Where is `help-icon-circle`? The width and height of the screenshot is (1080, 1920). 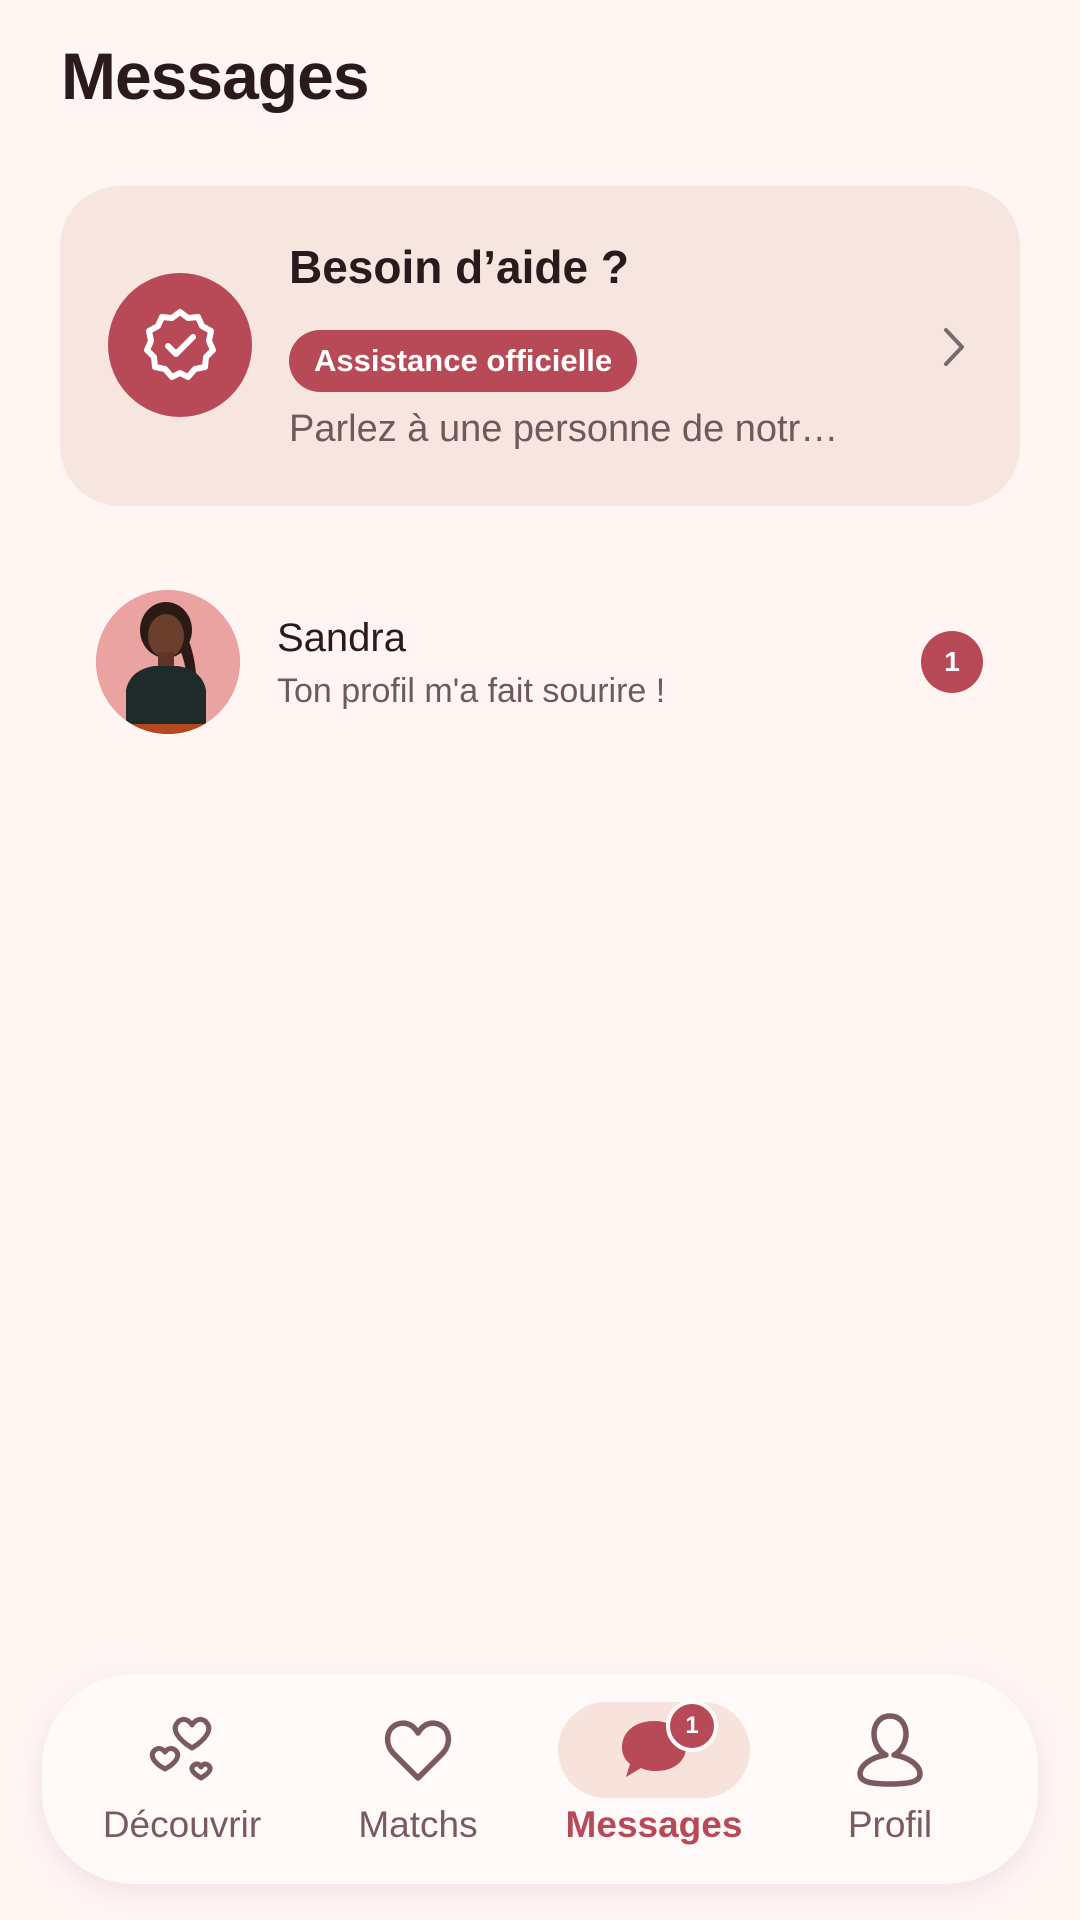
help-icon-circle is located at coordinates (180, 345).